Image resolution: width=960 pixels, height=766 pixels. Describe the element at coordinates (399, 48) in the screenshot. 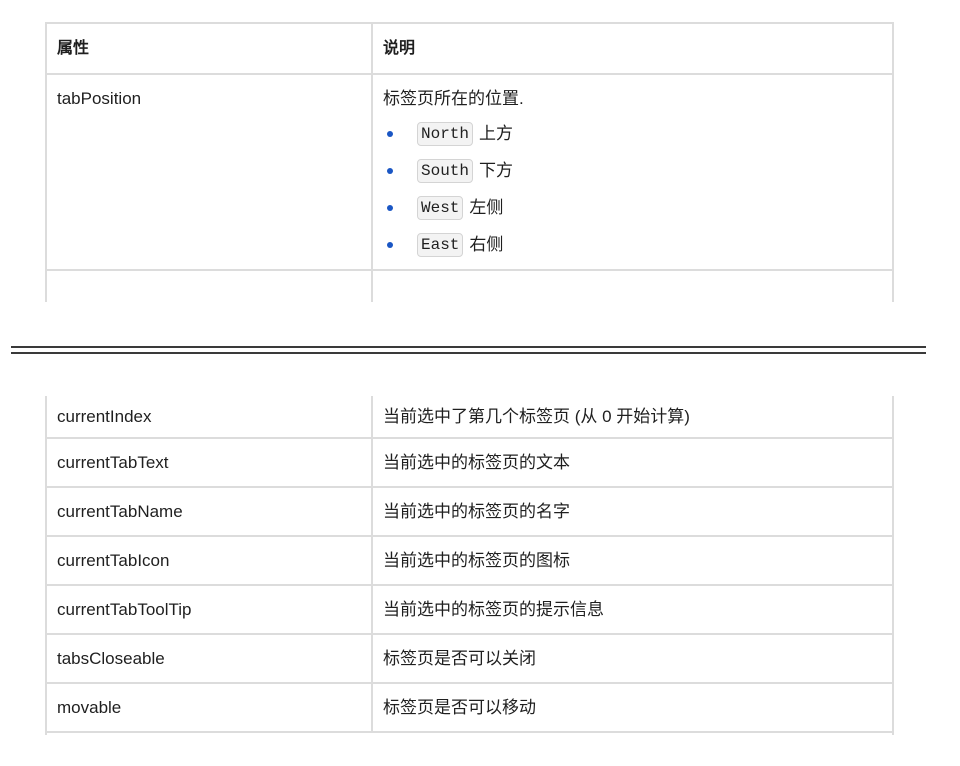

I see `header-desc: 说明` at that location.